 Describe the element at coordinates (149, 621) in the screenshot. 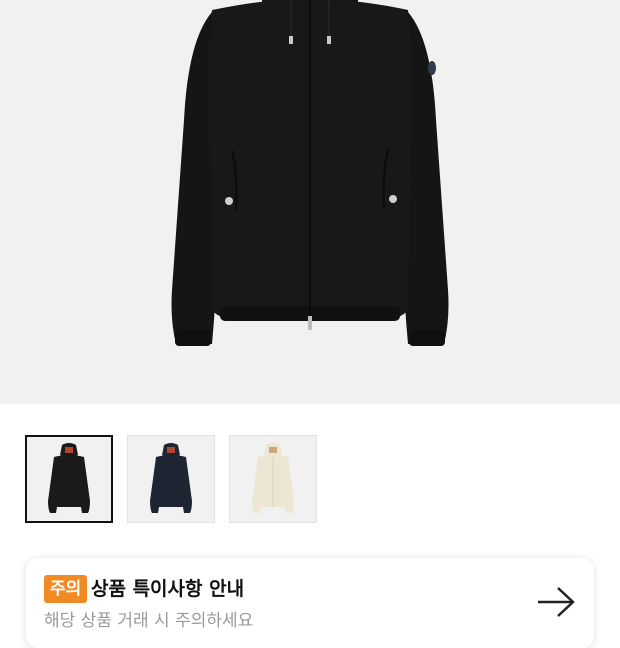

I see `notice-subtitle: 해당 상품 거래 시 주의하세요` at that location.